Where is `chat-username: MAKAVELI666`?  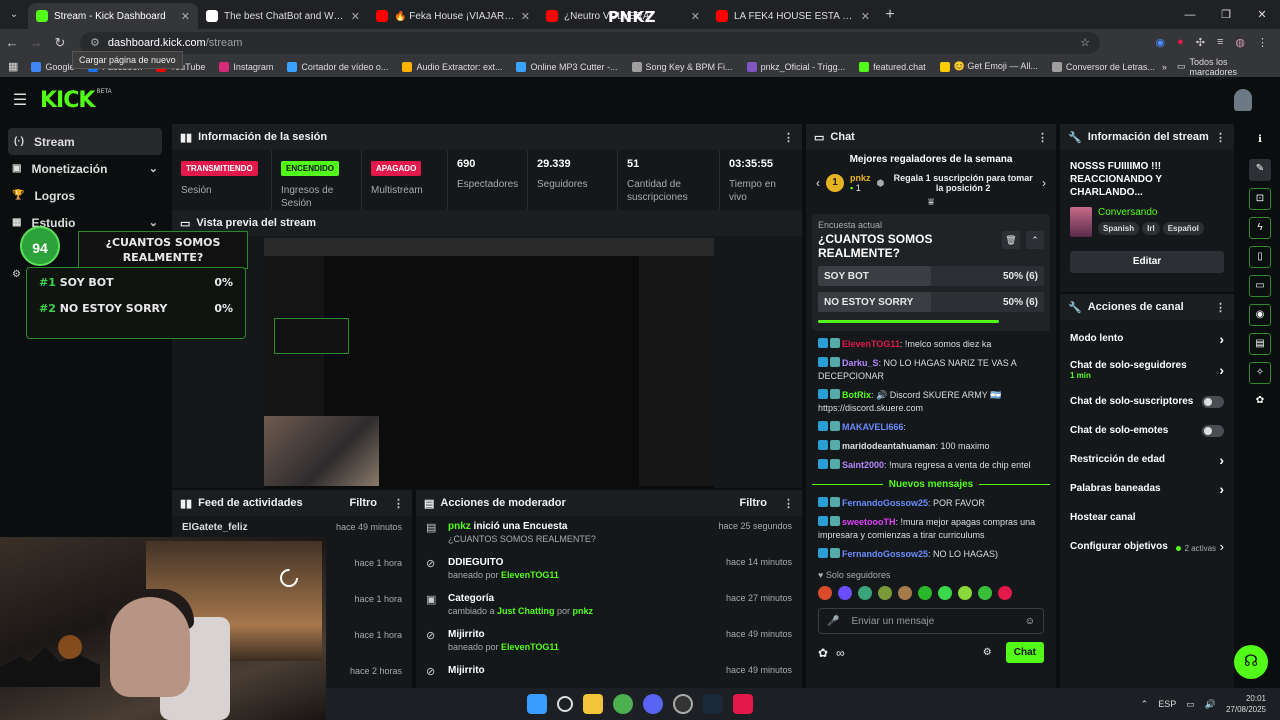 chat-username: MAKAVELI666 is located at coordinates (872, 427).